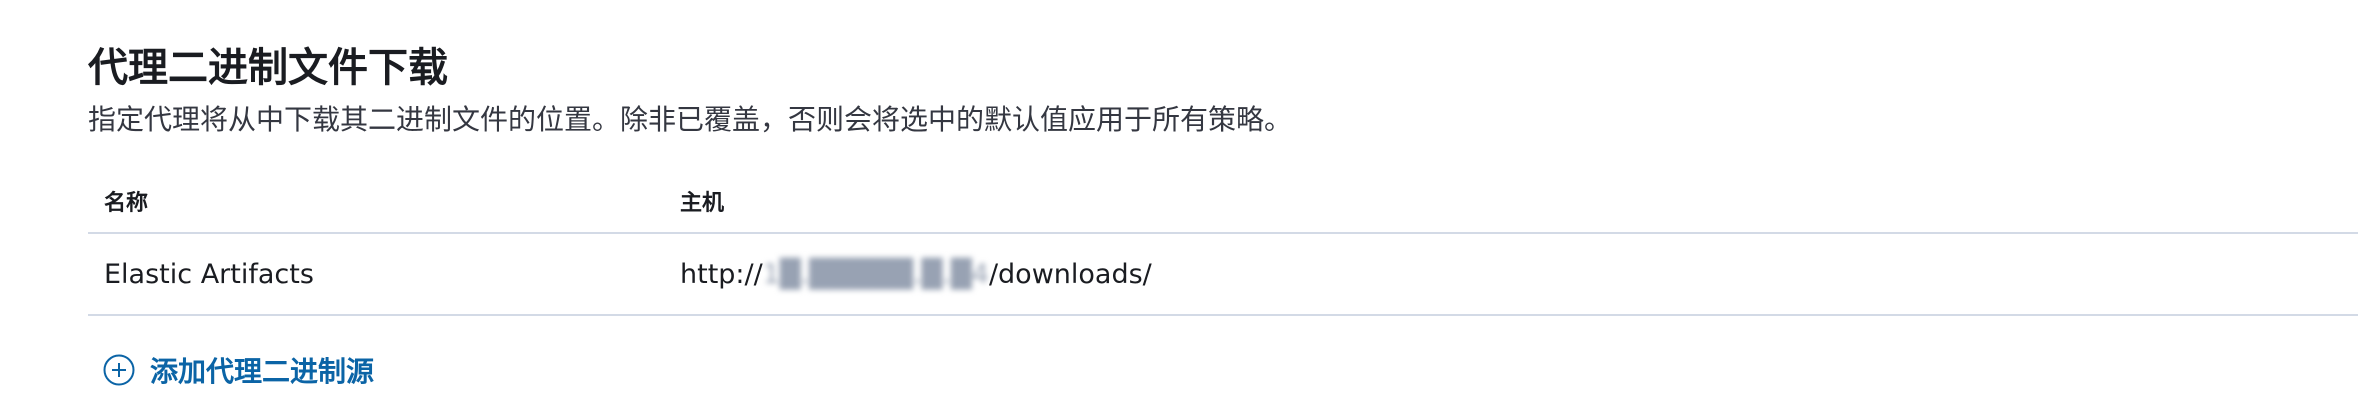 Image resolution: width=2358 pixels, height=400 pixels. I want to click on add-agent-binary-source-button: 添加代理二进制源, so click(238, 370).